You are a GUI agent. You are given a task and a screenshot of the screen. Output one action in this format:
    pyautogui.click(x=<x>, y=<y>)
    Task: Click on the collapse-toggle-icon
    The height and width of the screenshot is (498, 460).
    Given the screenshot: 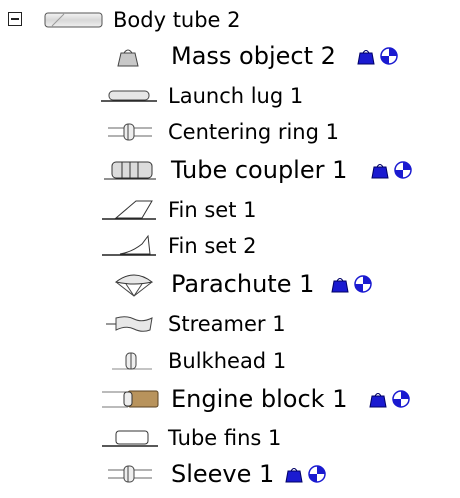 What is the action you would take?
    pyautogui.click(x=15, y=19)
    